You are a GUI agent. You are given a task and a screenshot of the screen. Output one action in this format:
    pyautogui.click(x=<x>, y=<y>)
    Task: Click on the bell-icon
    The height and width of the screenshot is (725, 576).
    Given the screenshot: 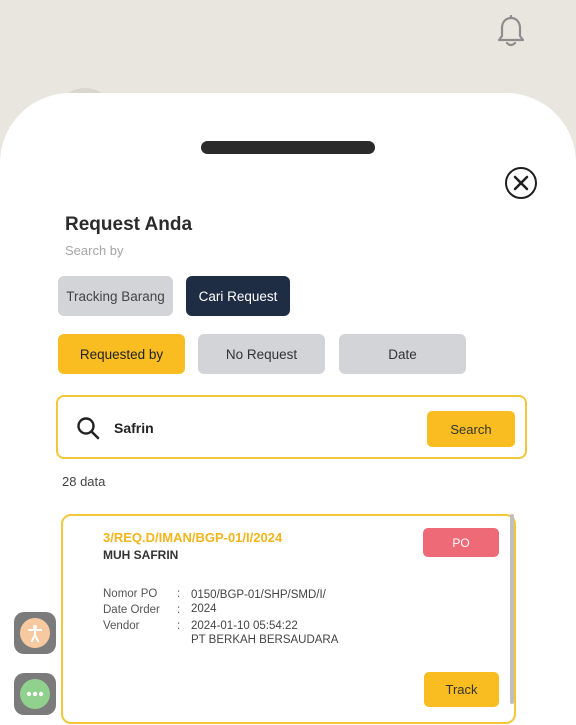 What is the action you would take?
    pyautogui.click(x=511, y=32)
    